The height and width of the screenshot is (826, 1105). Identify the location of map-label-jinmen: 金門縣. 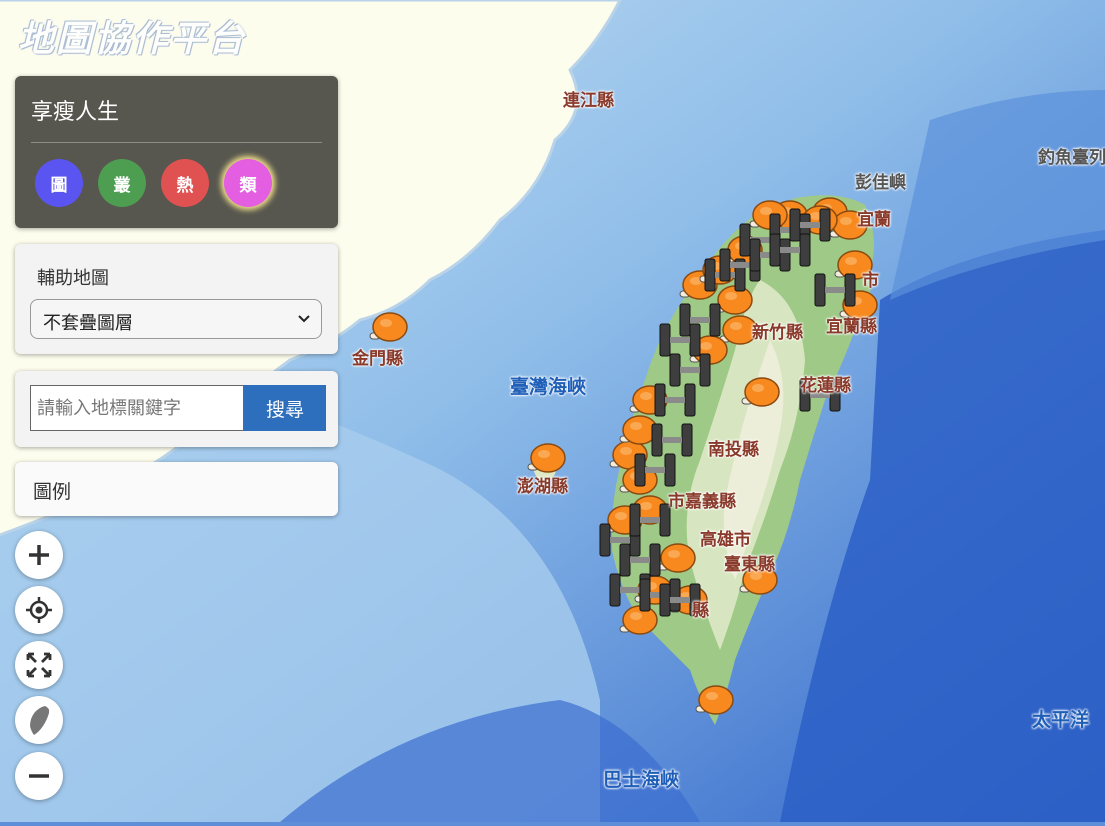
(377, 359).